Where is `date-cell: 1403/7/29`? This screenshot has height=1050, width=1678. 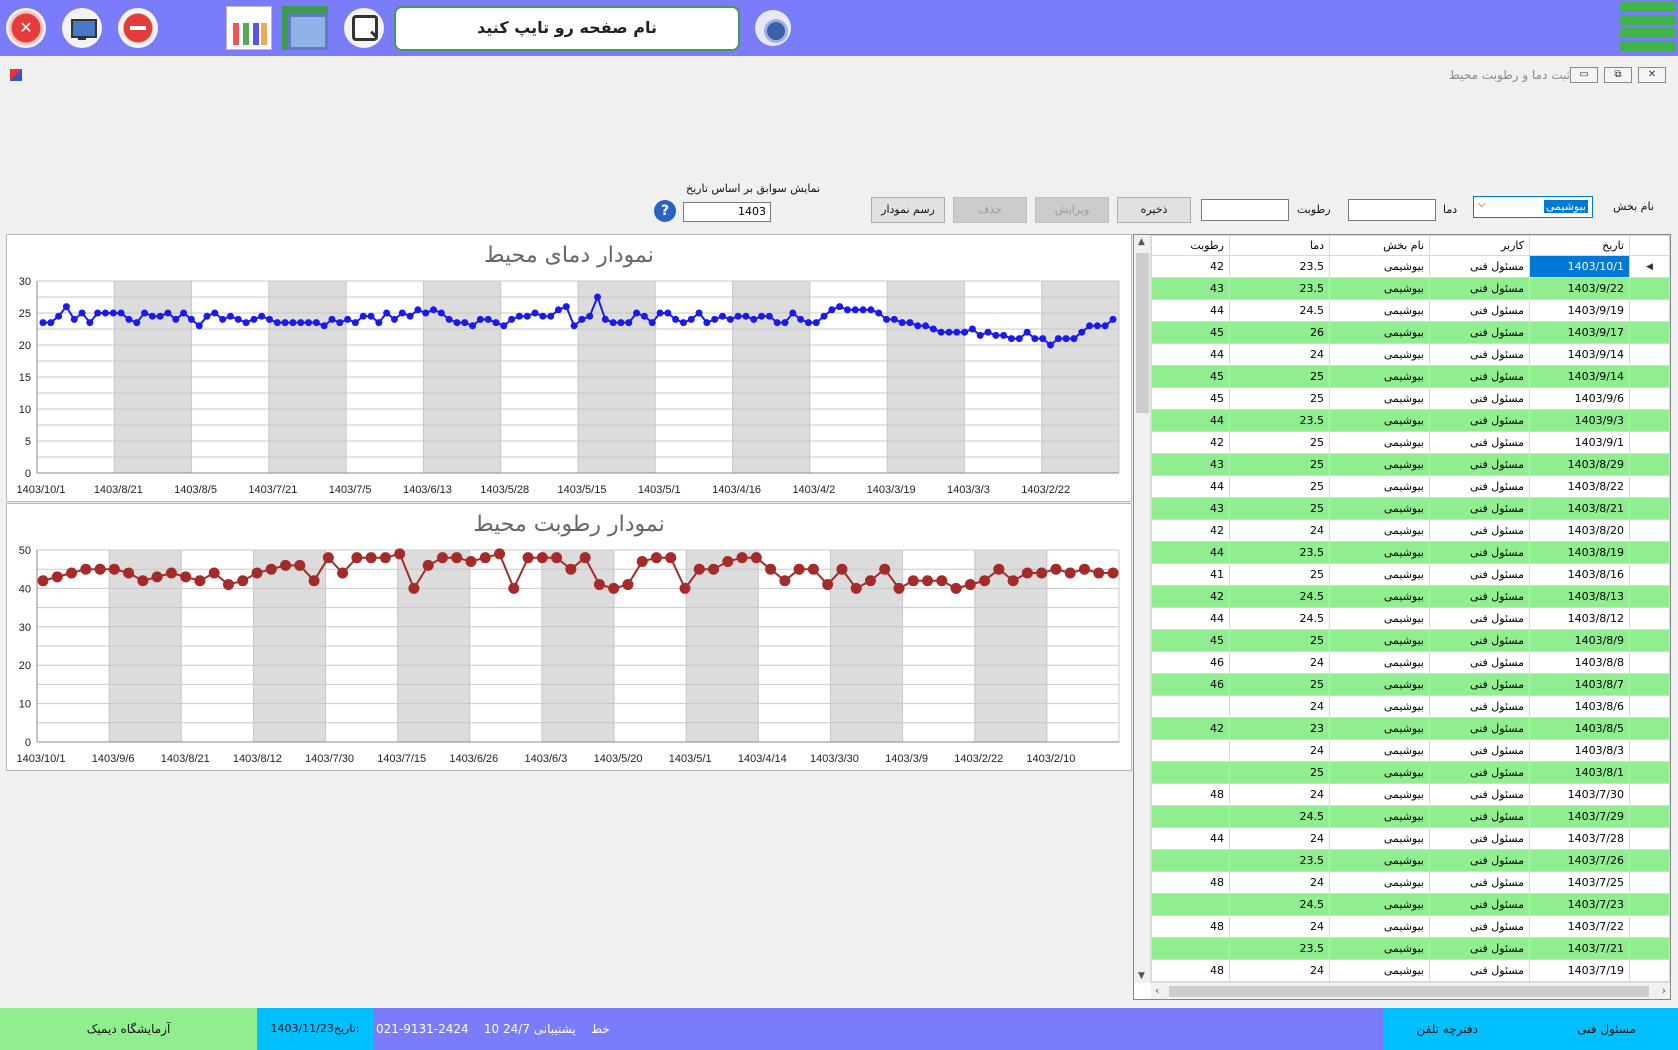 date-cell: 1403/7/29 is located at coordinates (1579, 816).